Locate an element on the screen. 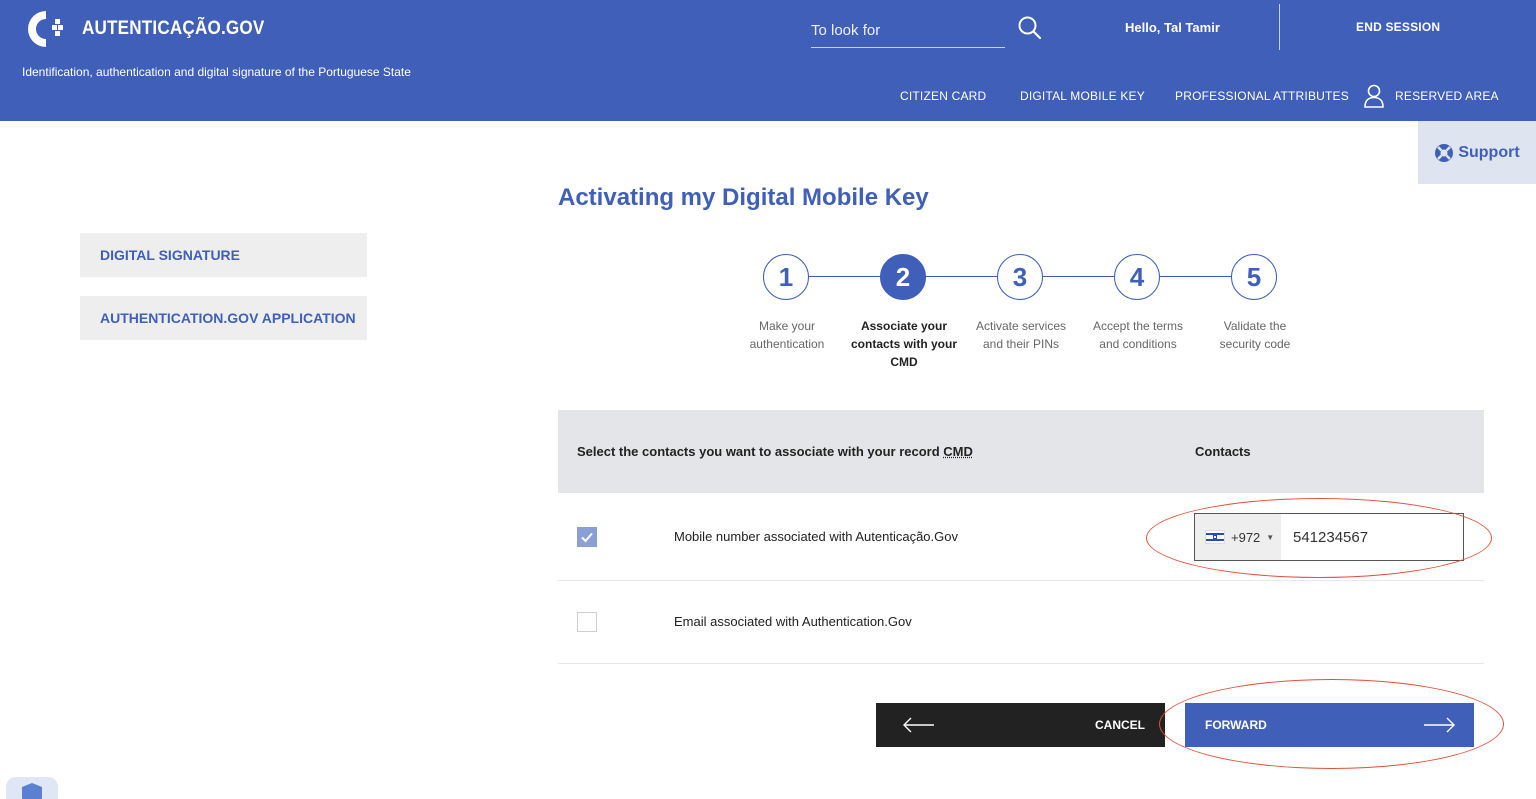  arrow-left-icon is located at coordinates (919, 725).